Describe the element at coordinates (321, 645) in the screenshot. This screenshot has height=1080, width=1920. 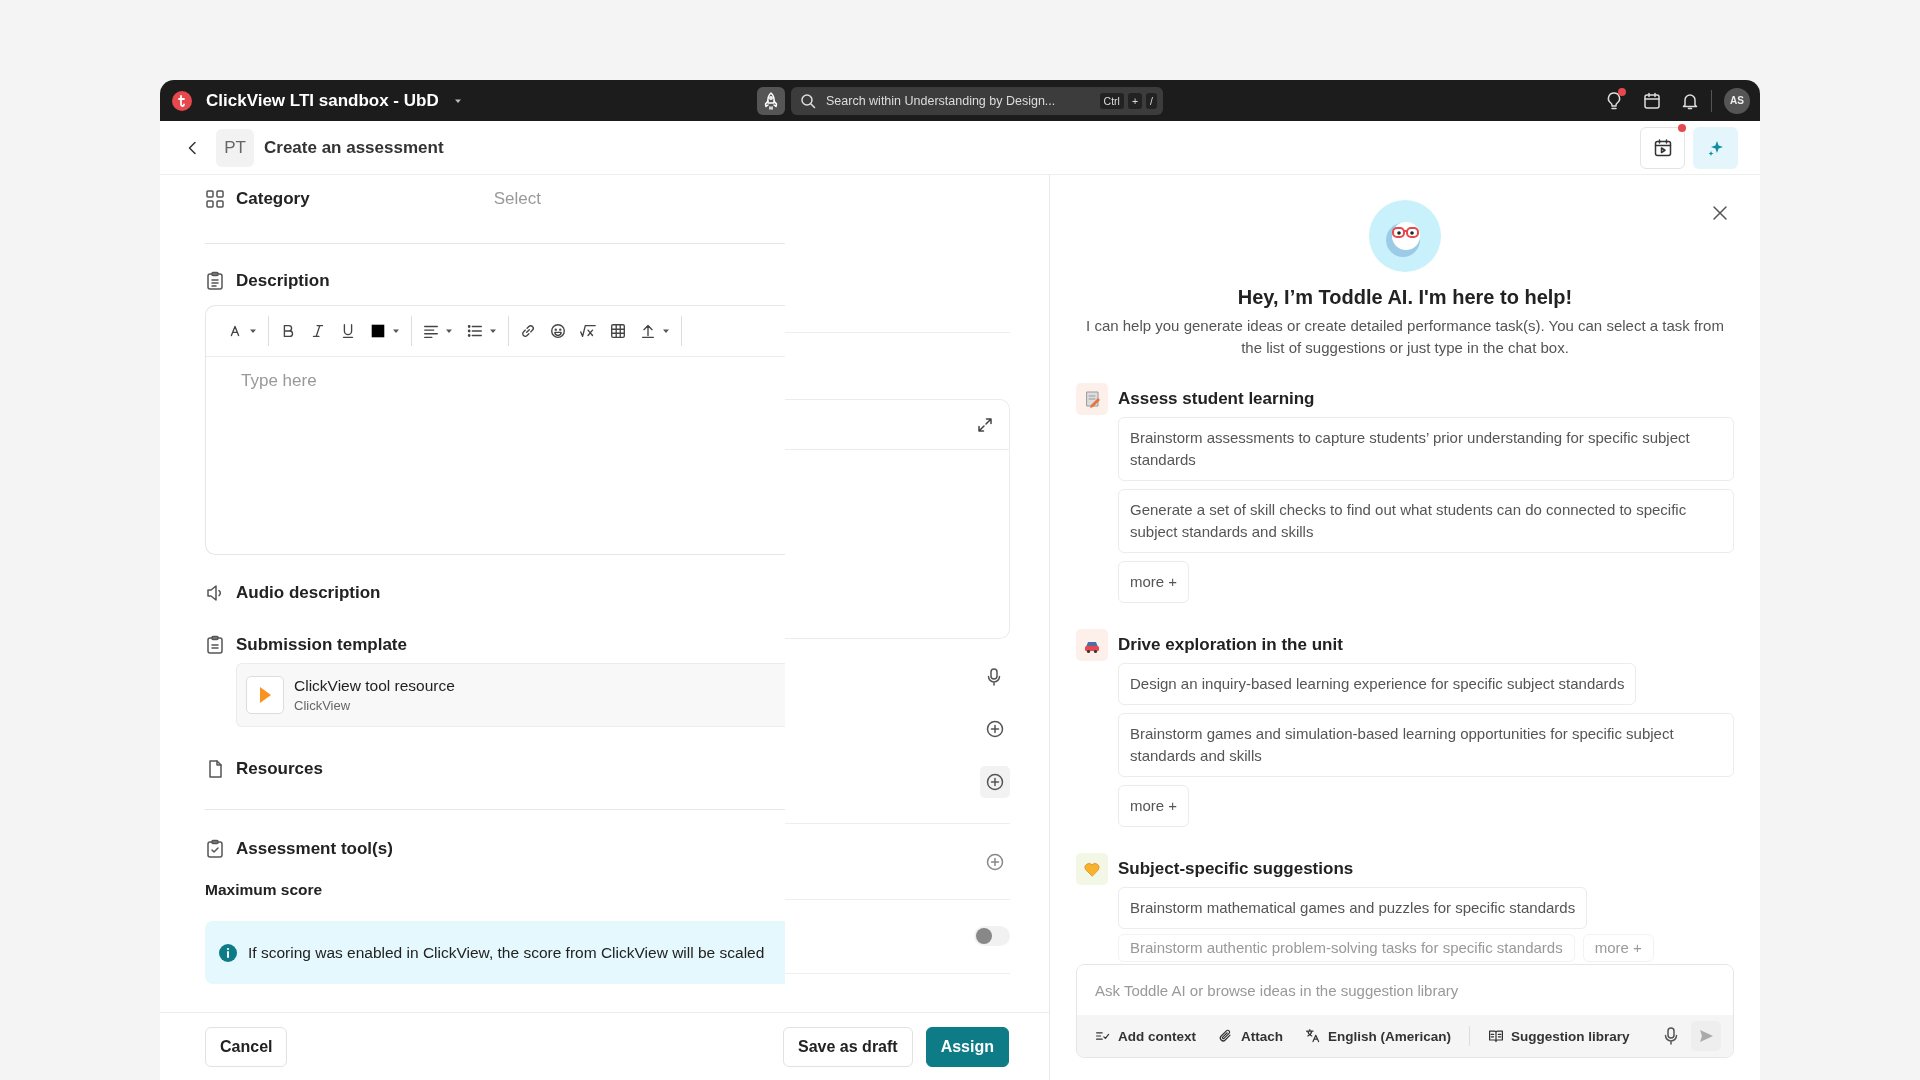
I see `section-heading: Submission template` at that location.